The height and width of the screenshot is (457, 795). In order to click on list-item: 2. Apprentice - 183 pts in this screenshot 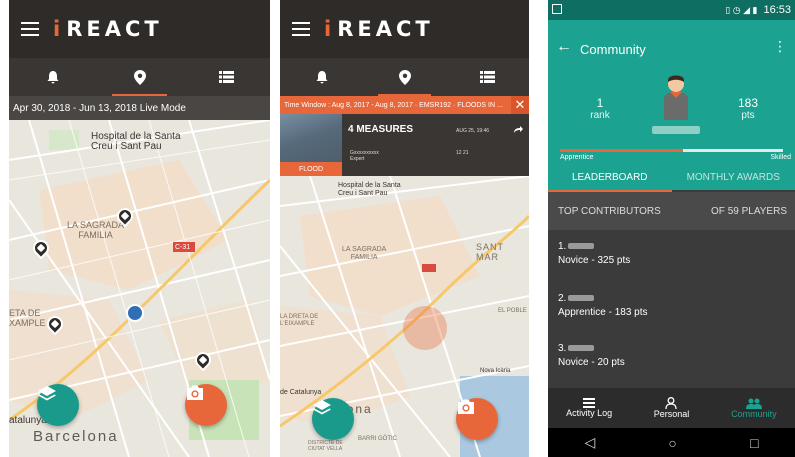, I will do `click(603, 306)`.